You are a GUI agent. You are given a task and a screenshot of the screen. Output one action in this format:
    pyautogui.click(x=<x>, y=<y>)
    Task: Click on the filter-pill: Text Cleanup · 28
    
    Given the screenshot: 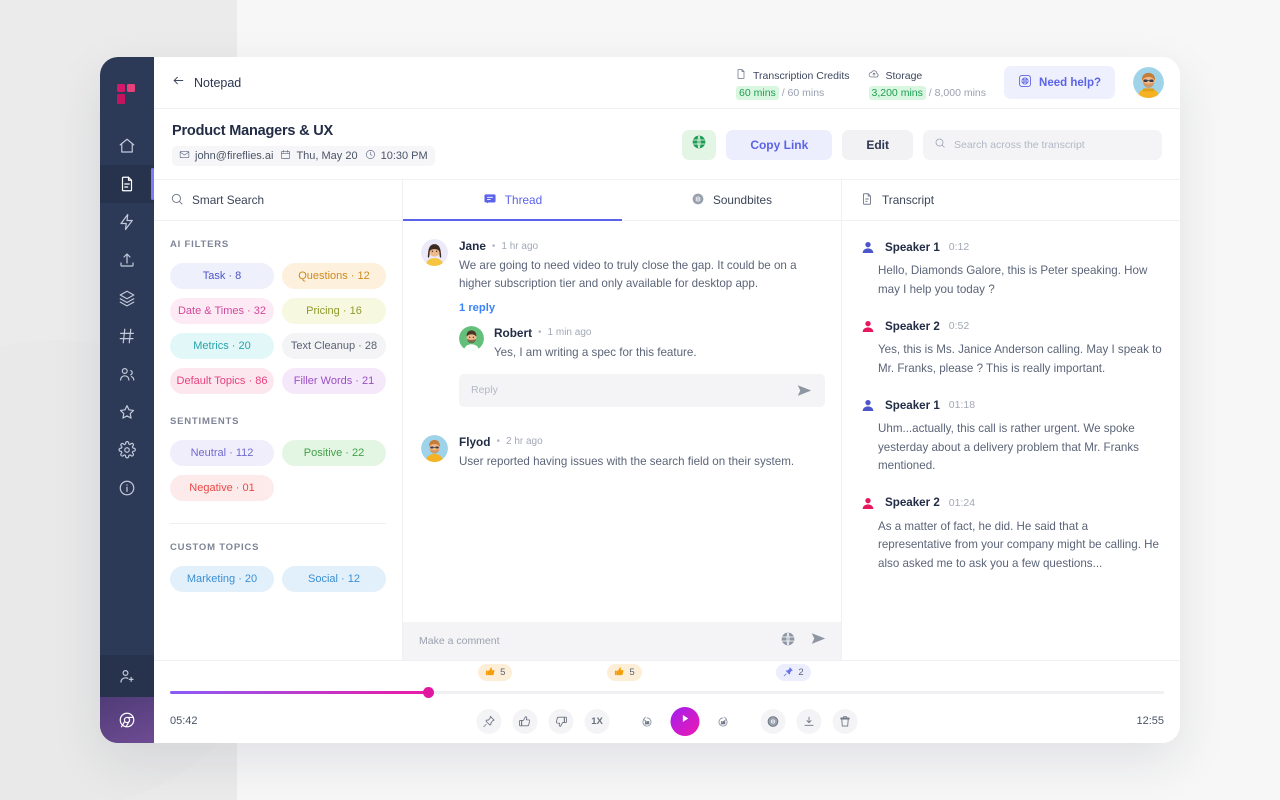 What is the action you would take?
    pyautogui.click(x=334, y=346)
    